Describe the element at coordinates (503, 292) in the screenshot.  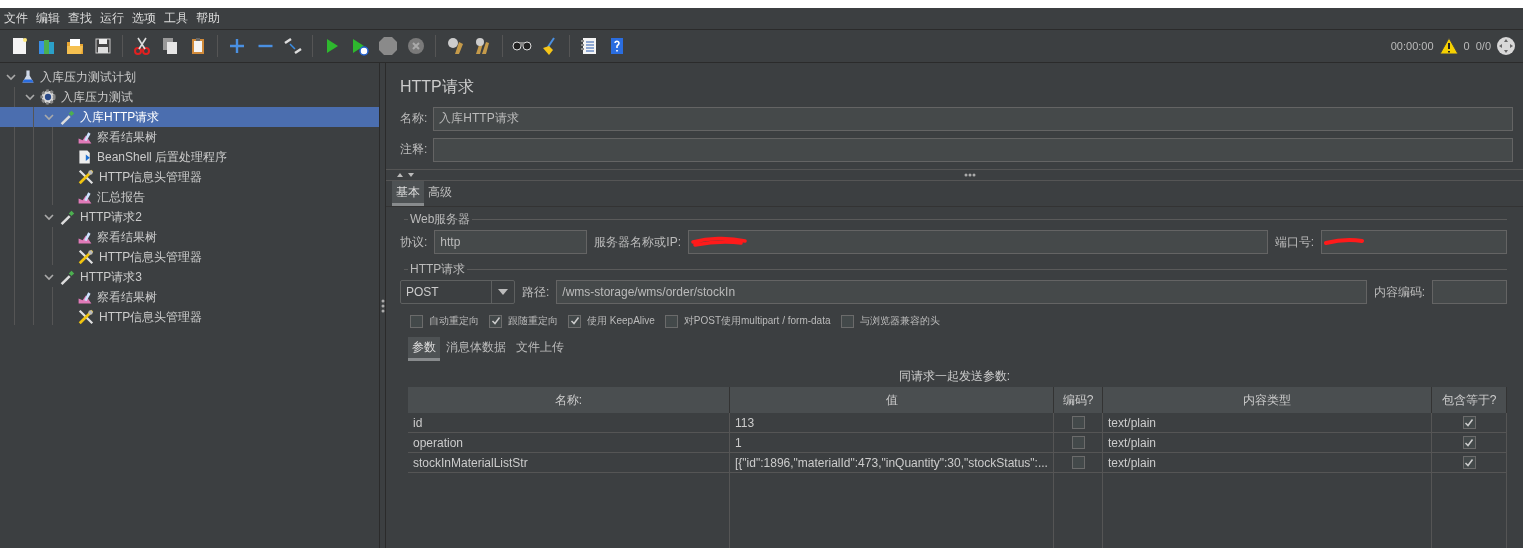
I see `dropdown-arrow-icon` at that location.